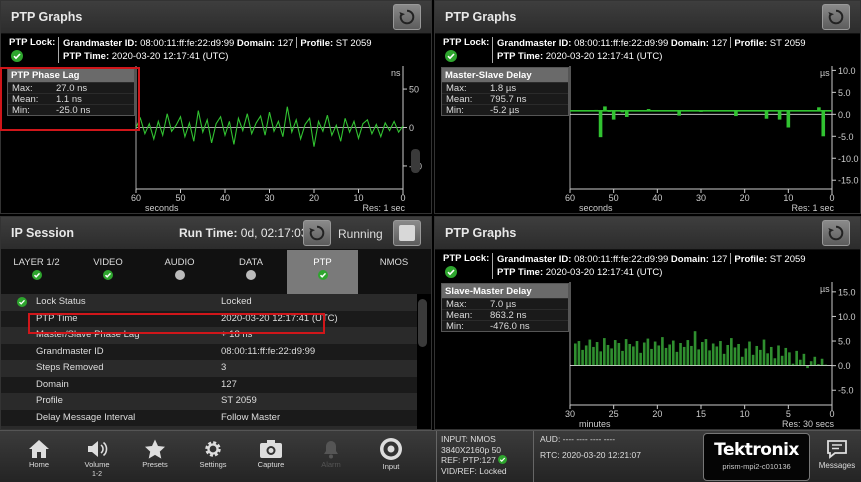  What do you see at coordinates (36, 272) in the screenshot?
I see `tab-layer-1-2: LAYER 1/2` at bounding box center [36, 272].